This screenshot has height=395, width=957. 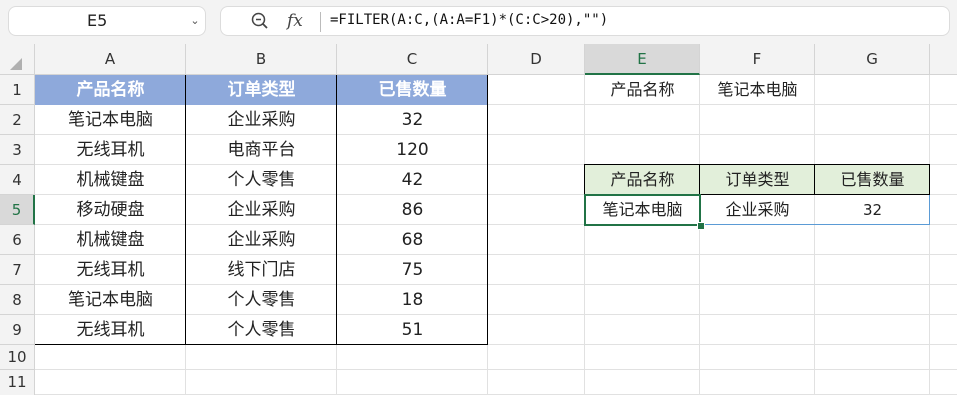 What do you see at coordinates (195, 21) in the screenshot?
I see `chevron-down-icon: ⌄` at bounding box center [195, 21].